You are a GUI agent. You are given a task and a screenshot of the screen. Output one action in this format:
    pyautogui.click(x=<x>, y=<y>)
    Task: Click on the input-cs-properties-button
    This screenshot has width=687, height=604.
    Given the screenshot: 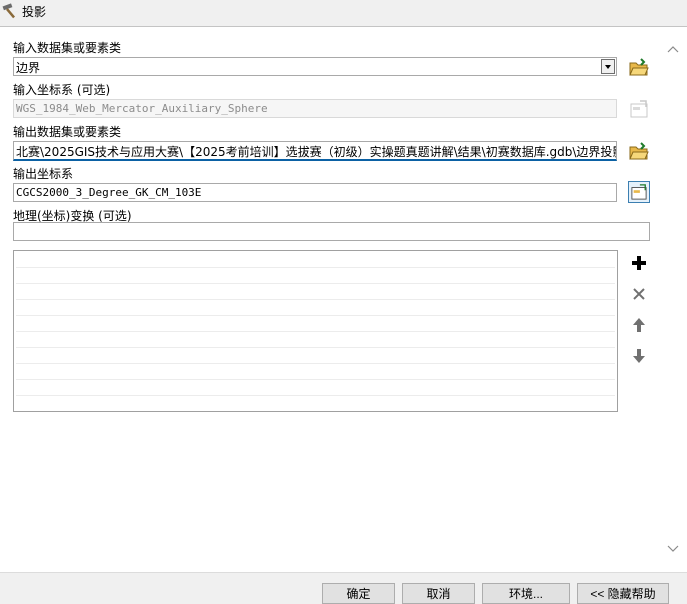 What is the action you would take?
    pyautogui.click(x=639, y=109)
    